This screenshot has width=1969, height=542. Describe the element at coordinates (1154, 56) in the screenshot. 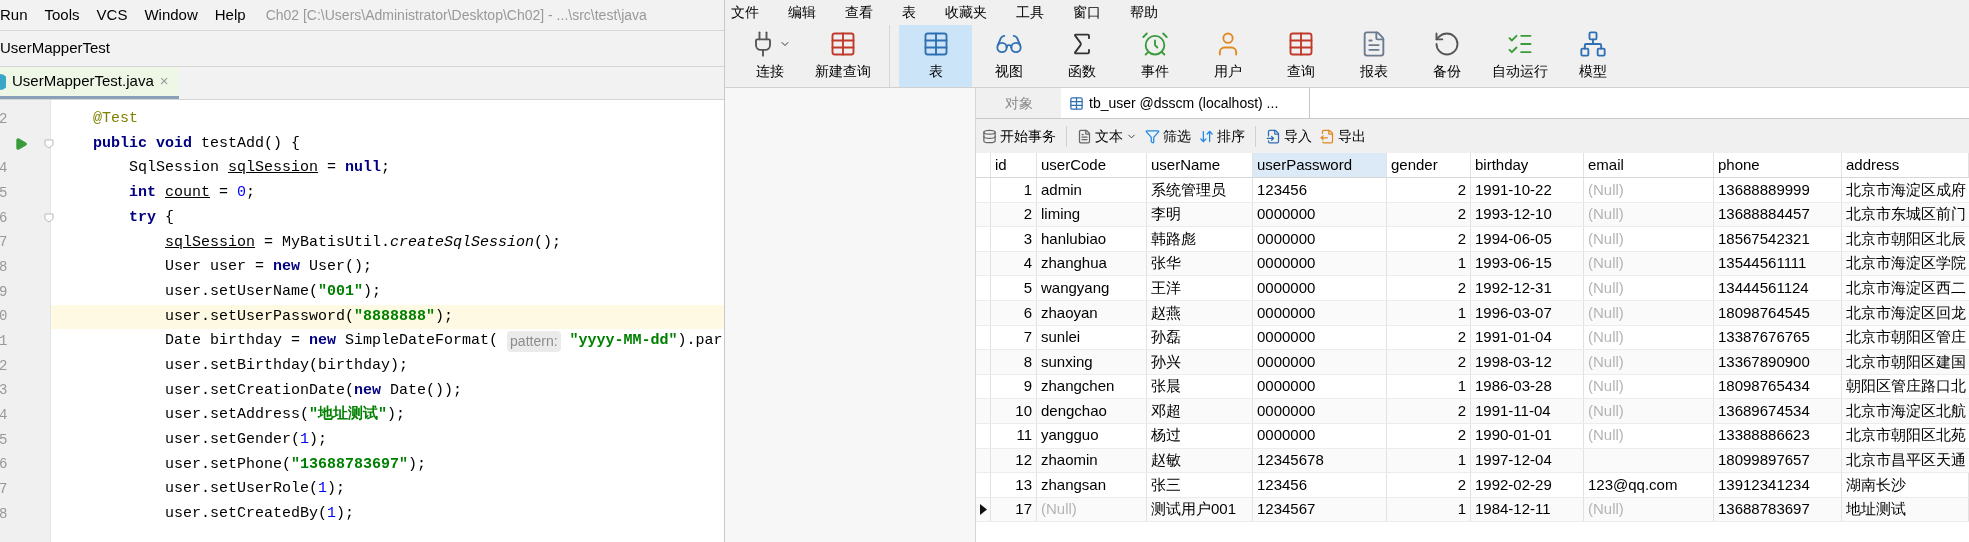

I see `toolbar-button: 事件` at that location.